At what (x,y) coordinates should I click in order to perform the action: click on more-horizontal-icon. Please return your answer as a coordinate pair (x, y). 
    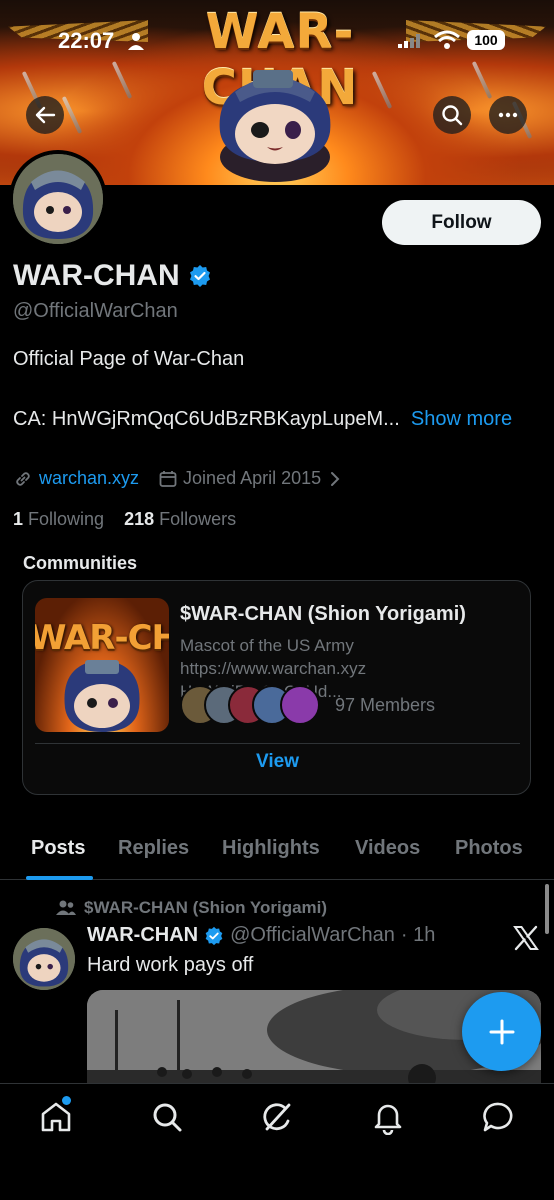
    Looking at the image, I should click on (508, 115).